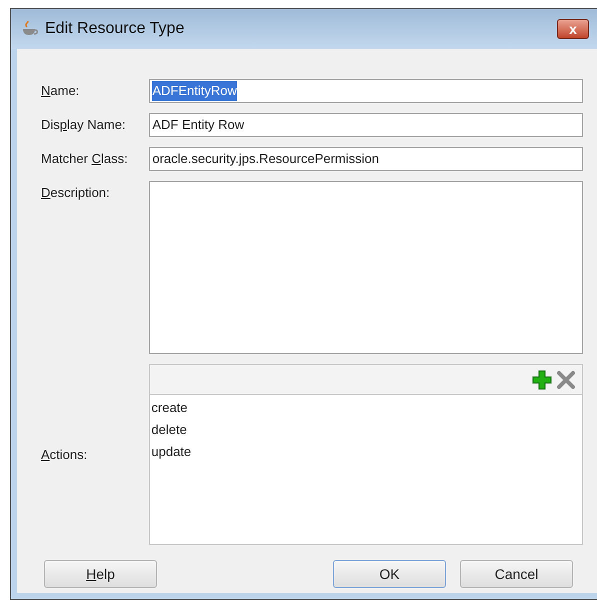 The image size is (597, 602). What do you see at coordinates (542, 380) in the screenshot?
I see `add-icon` at bounding box center [542, 380].